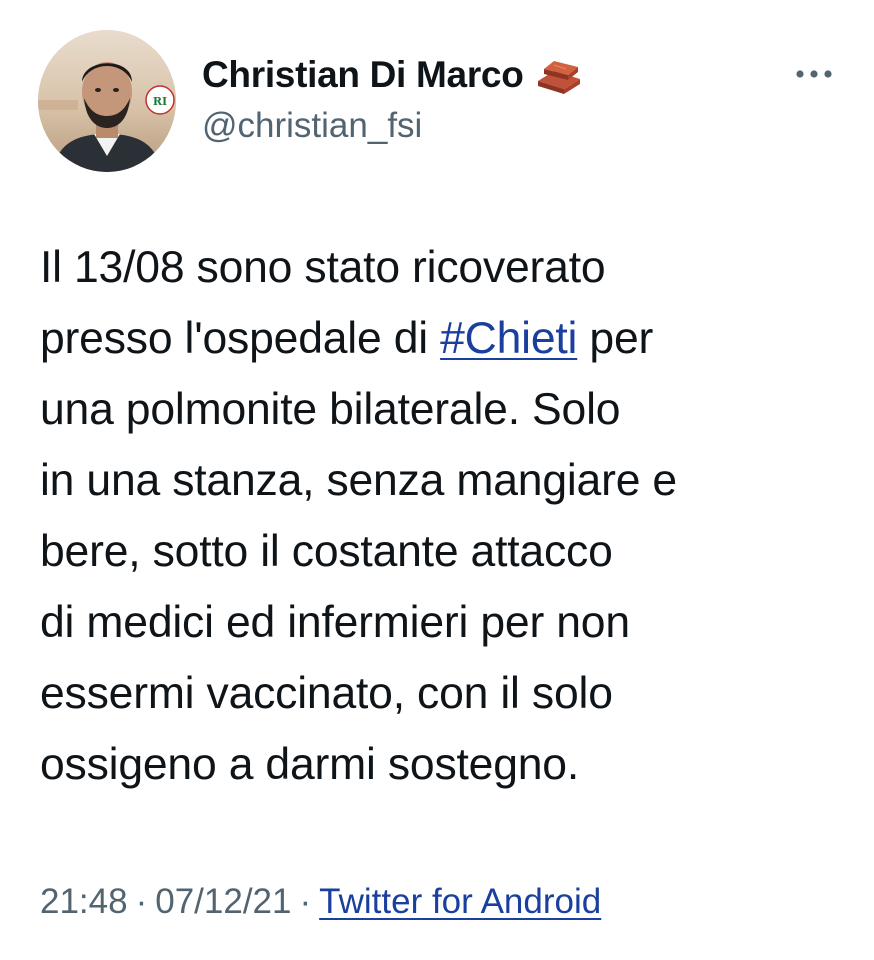 The width and height of the screenshot is (874, 960). I want to click on tweet-text-line: essermi vaccinato, con il solo, so click(326, 693).